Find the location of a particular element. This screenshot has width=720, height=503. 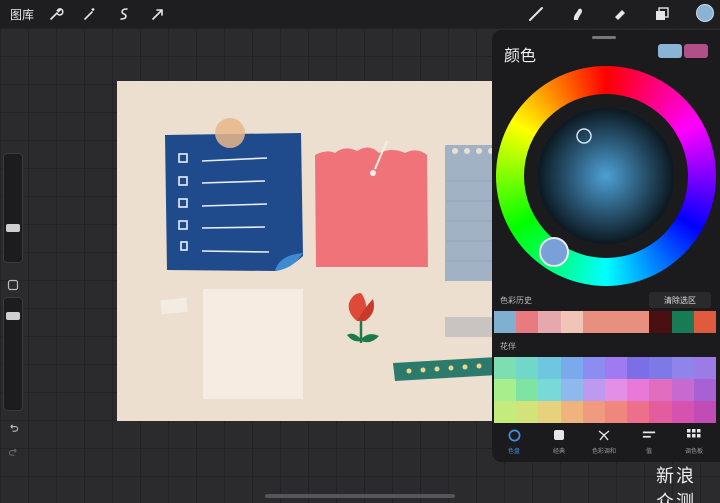

watermark: 新浪 众测 is located at coordinates (676, 484).